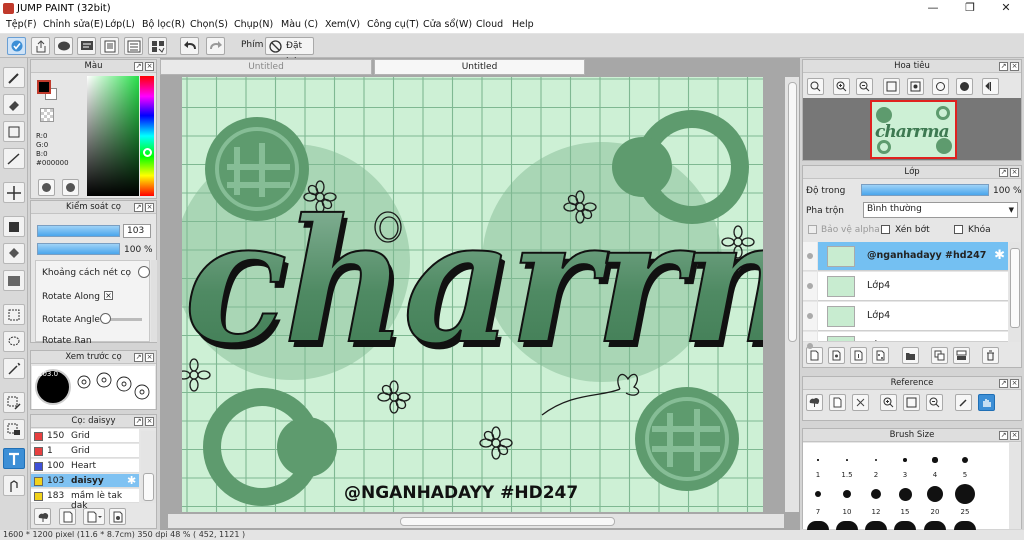 The image size is (1024, 540). What do you see at coordinates (1015, 486) in the screenshot?
I see `brush-size-scrollbar` at bounding box center [1015, 486].